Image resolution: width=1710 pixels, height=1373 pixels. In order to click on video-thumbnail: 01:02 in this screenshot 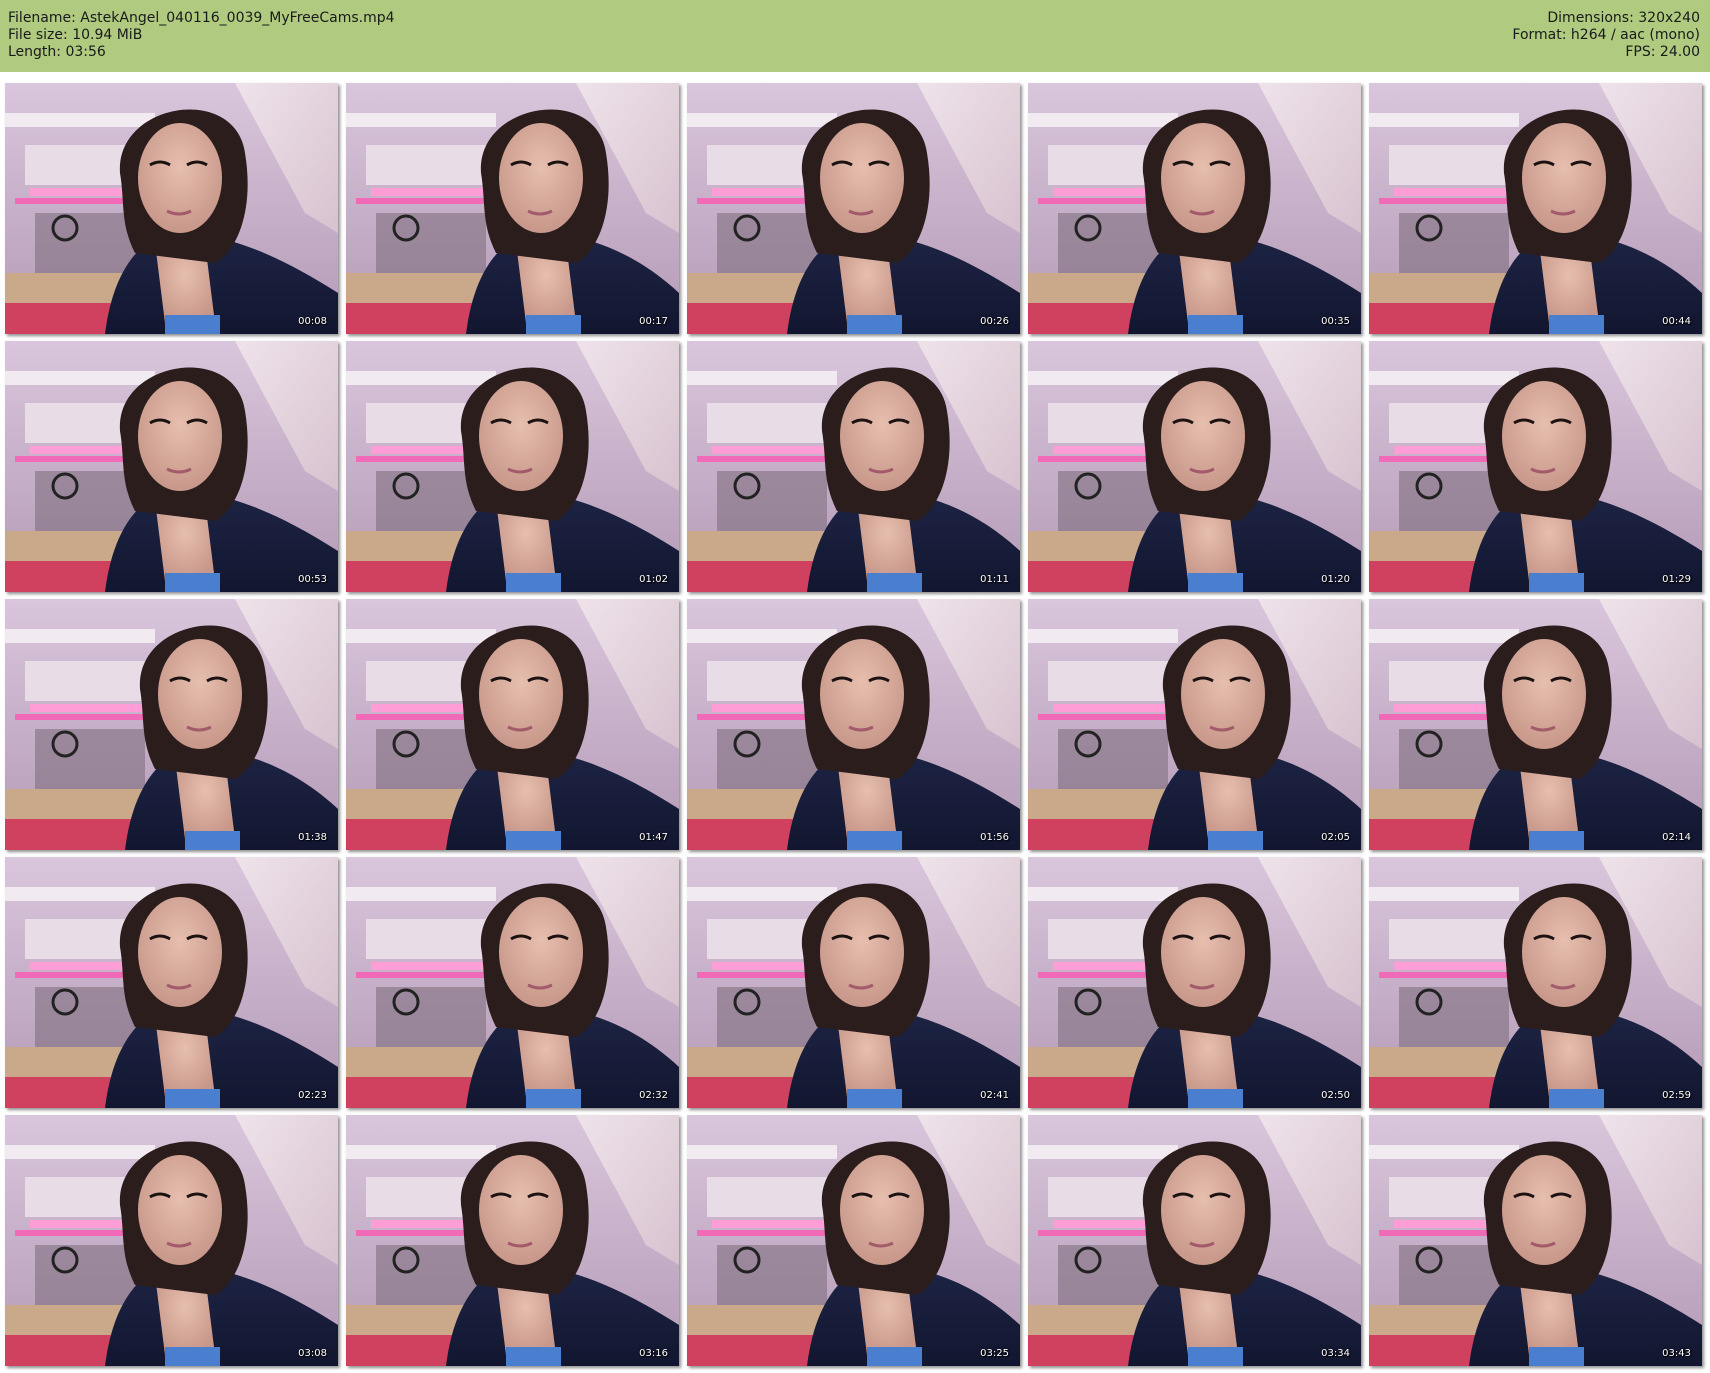, I will do `click(512, 466)`.